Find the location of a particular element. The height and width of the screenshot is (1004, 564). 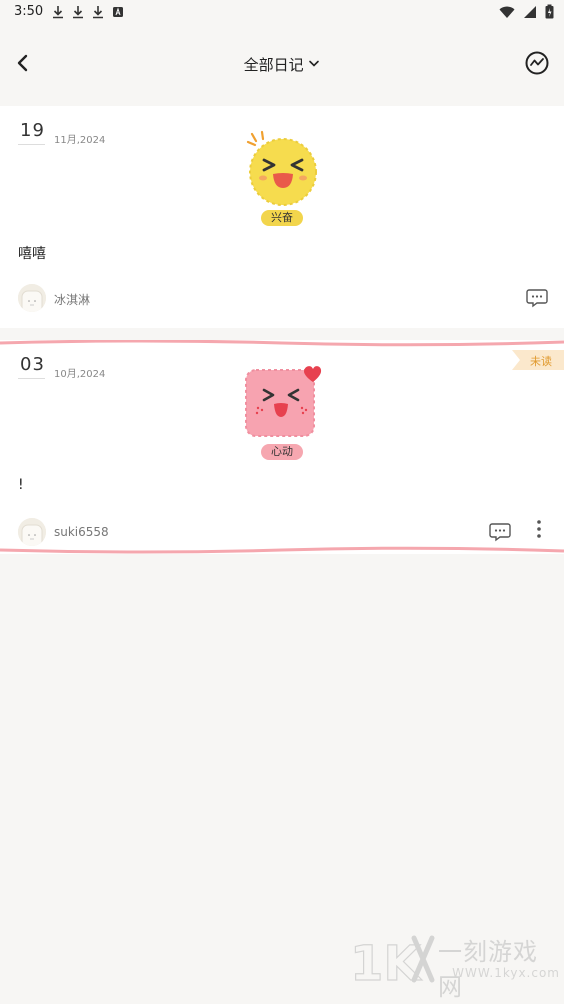

watermark-text: 一刻游戏网 WWW.1kyx.com is located at coordinates (501, 966).